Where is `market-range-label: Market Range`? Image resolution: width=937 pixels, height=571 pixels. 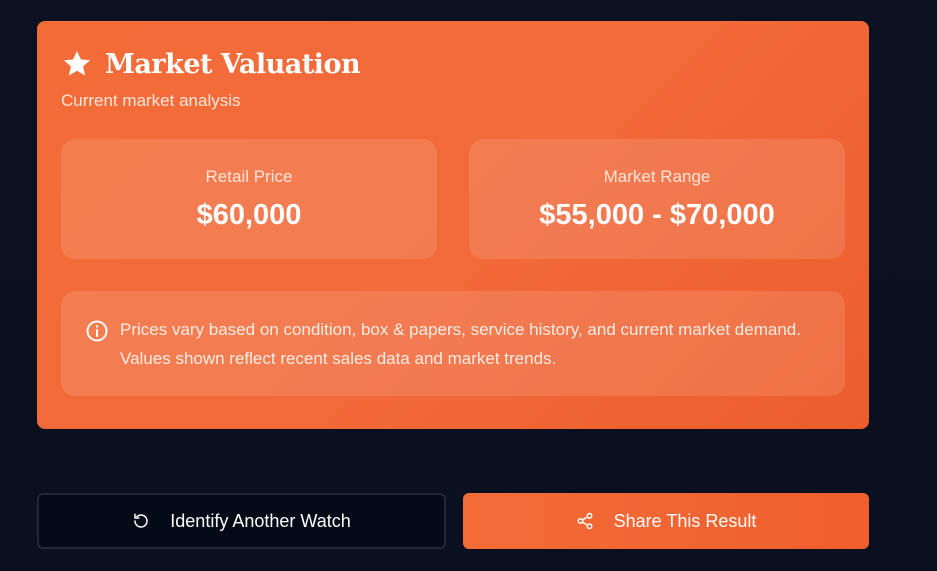
market-range-label: Market Range is located at coordinates (657, 176).